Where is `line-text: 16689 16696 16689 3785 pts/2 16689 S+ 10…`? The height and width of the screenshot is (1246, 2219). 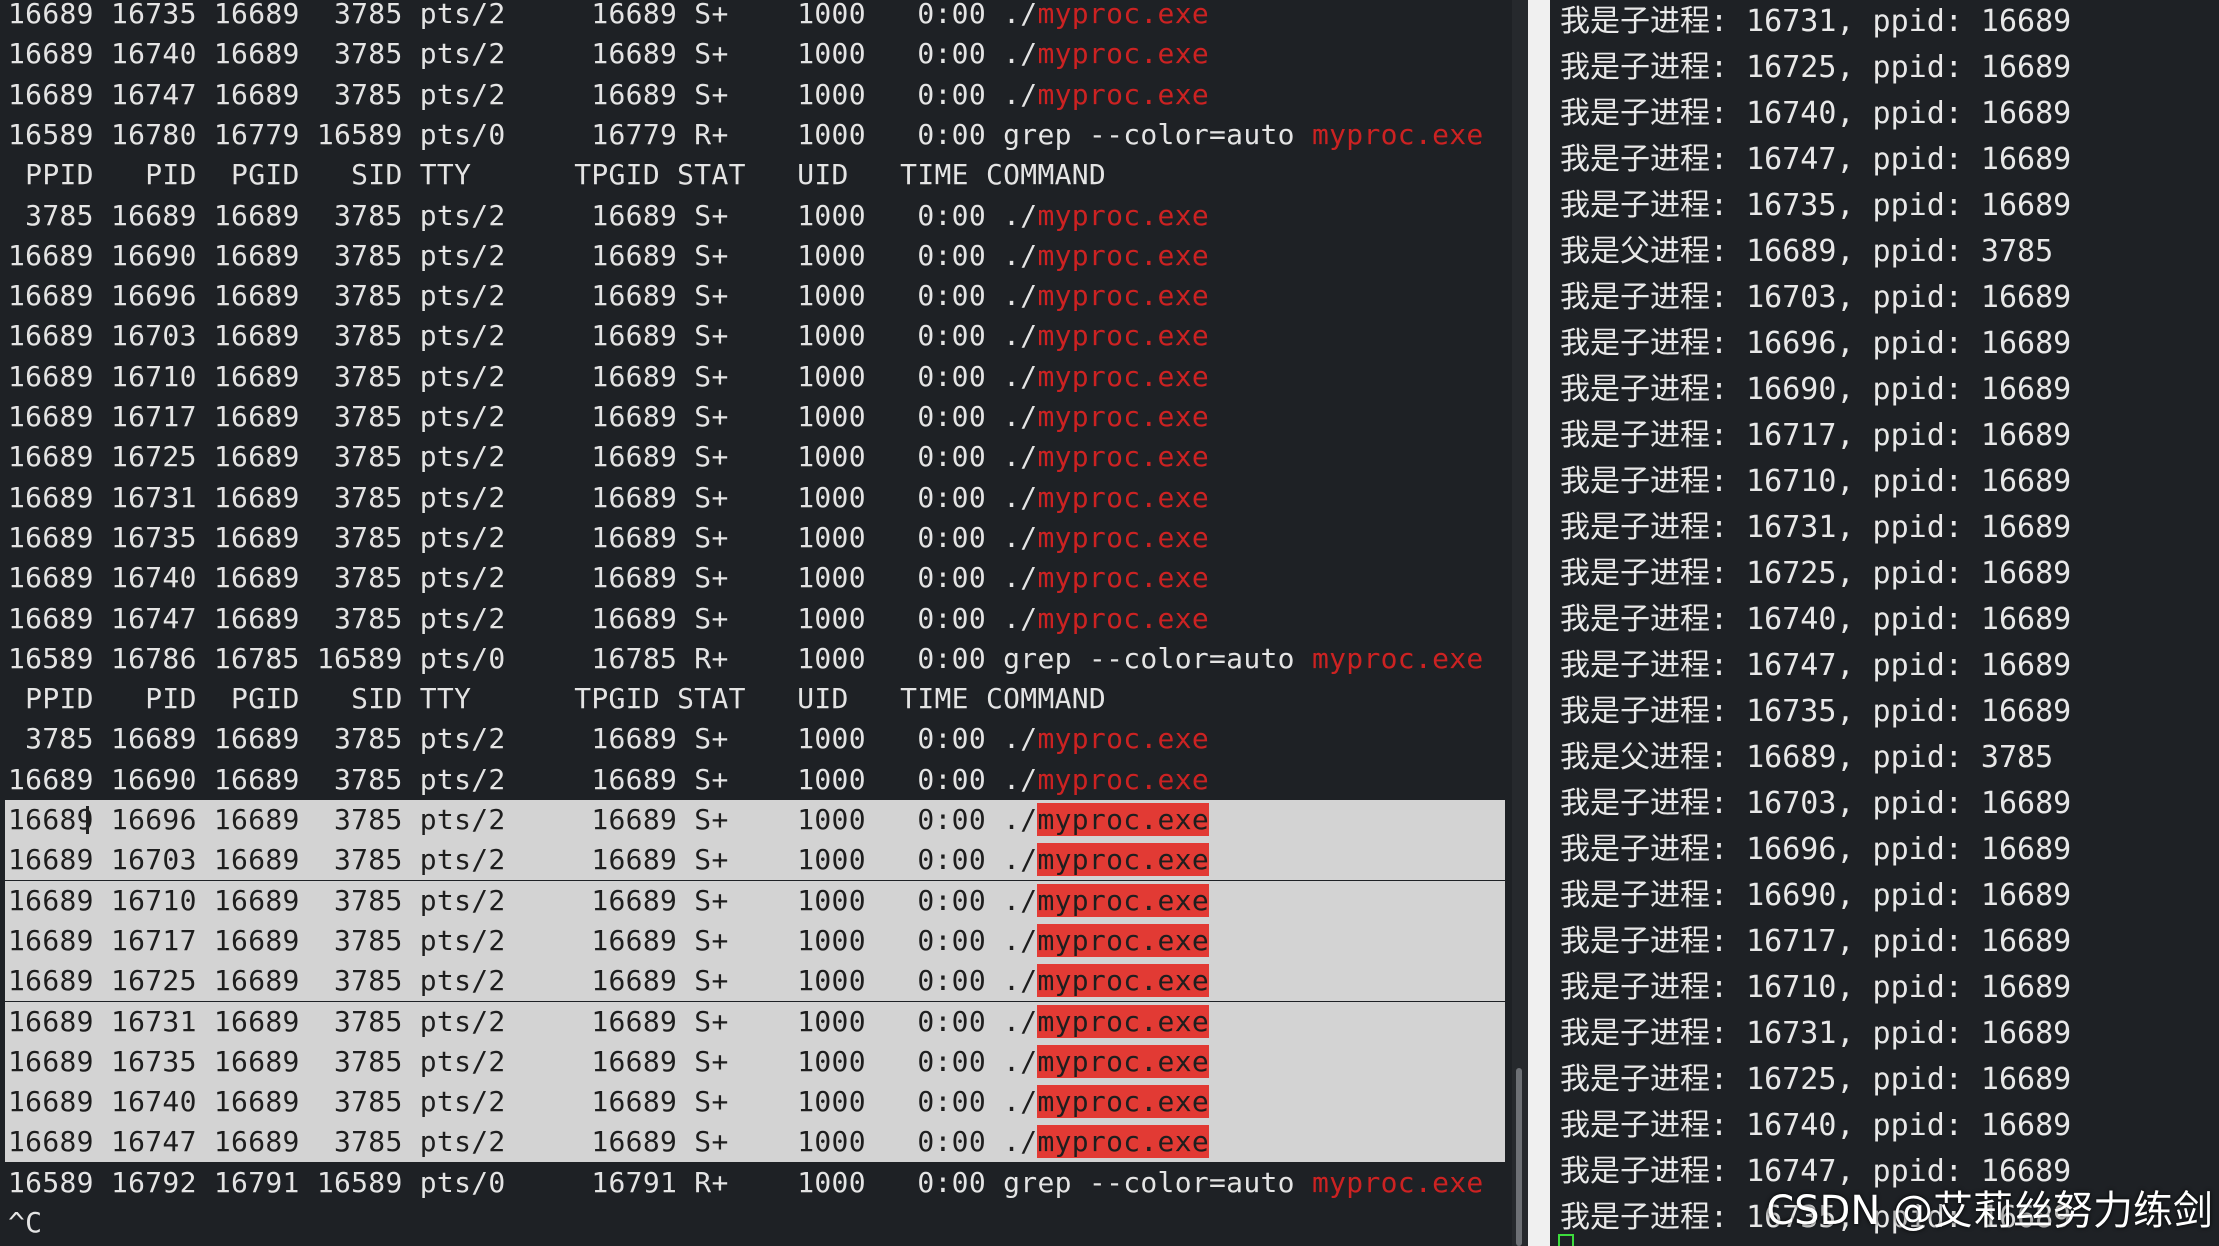 line-text: 16689 16696 16689 3785 pts/2 16689 S+ 10… is located at coordinates (523, 296).